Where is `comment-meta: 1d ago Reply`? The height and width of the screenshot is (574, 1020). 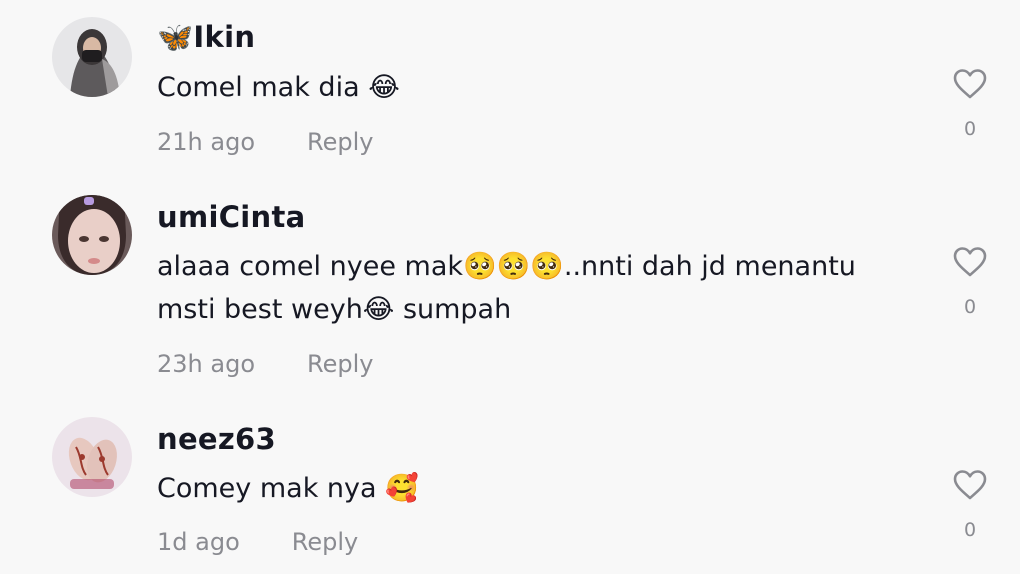 comment-meta: 1d ago Reply is located at coordinates (257, 542).